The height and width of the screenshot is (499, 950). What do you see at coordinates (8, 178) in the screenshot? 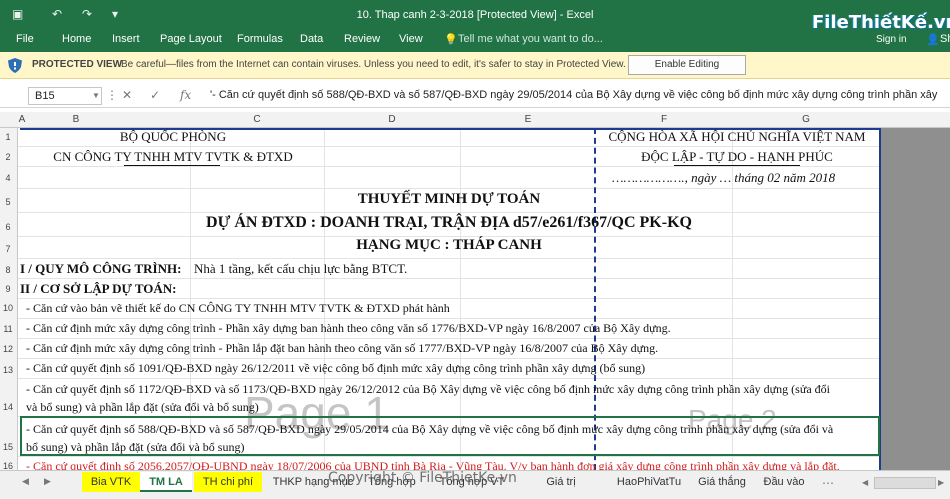
I see `row-header: 4` at bounding box center [8, 178].